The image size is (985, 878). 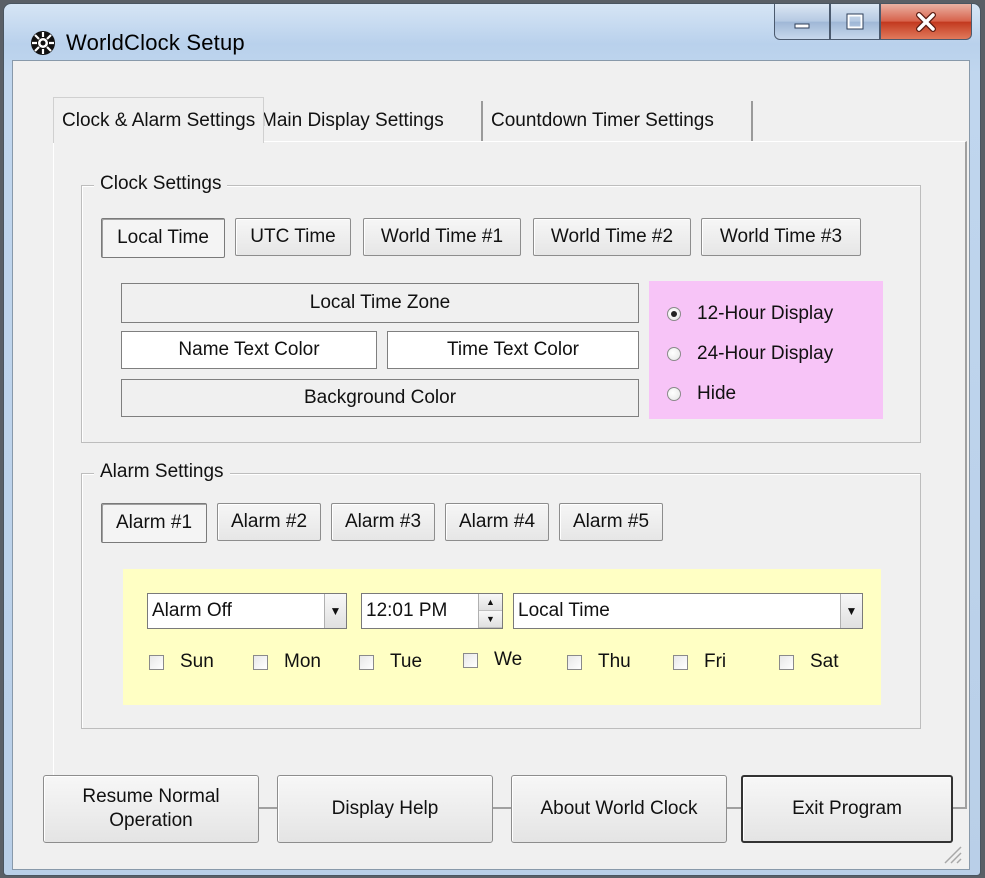 I want to click on alarm-3-button: Alarm #3, so click(x=383, y=522).